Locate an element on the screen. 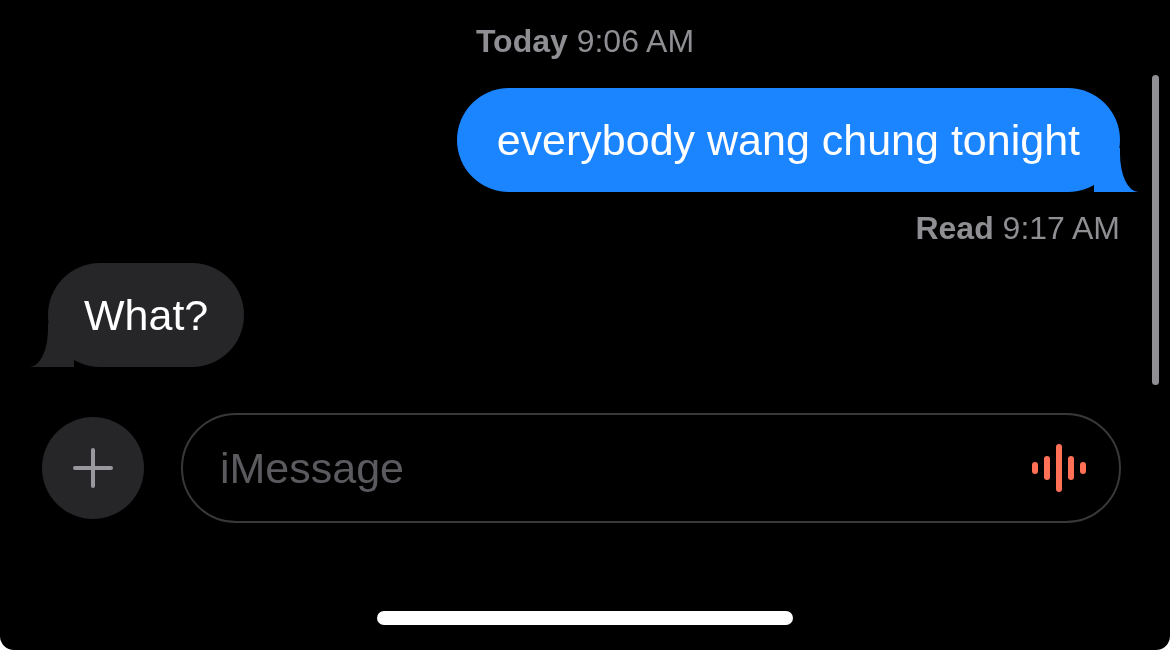  message-input-field: iMessage is located at coordinates (651, 468).